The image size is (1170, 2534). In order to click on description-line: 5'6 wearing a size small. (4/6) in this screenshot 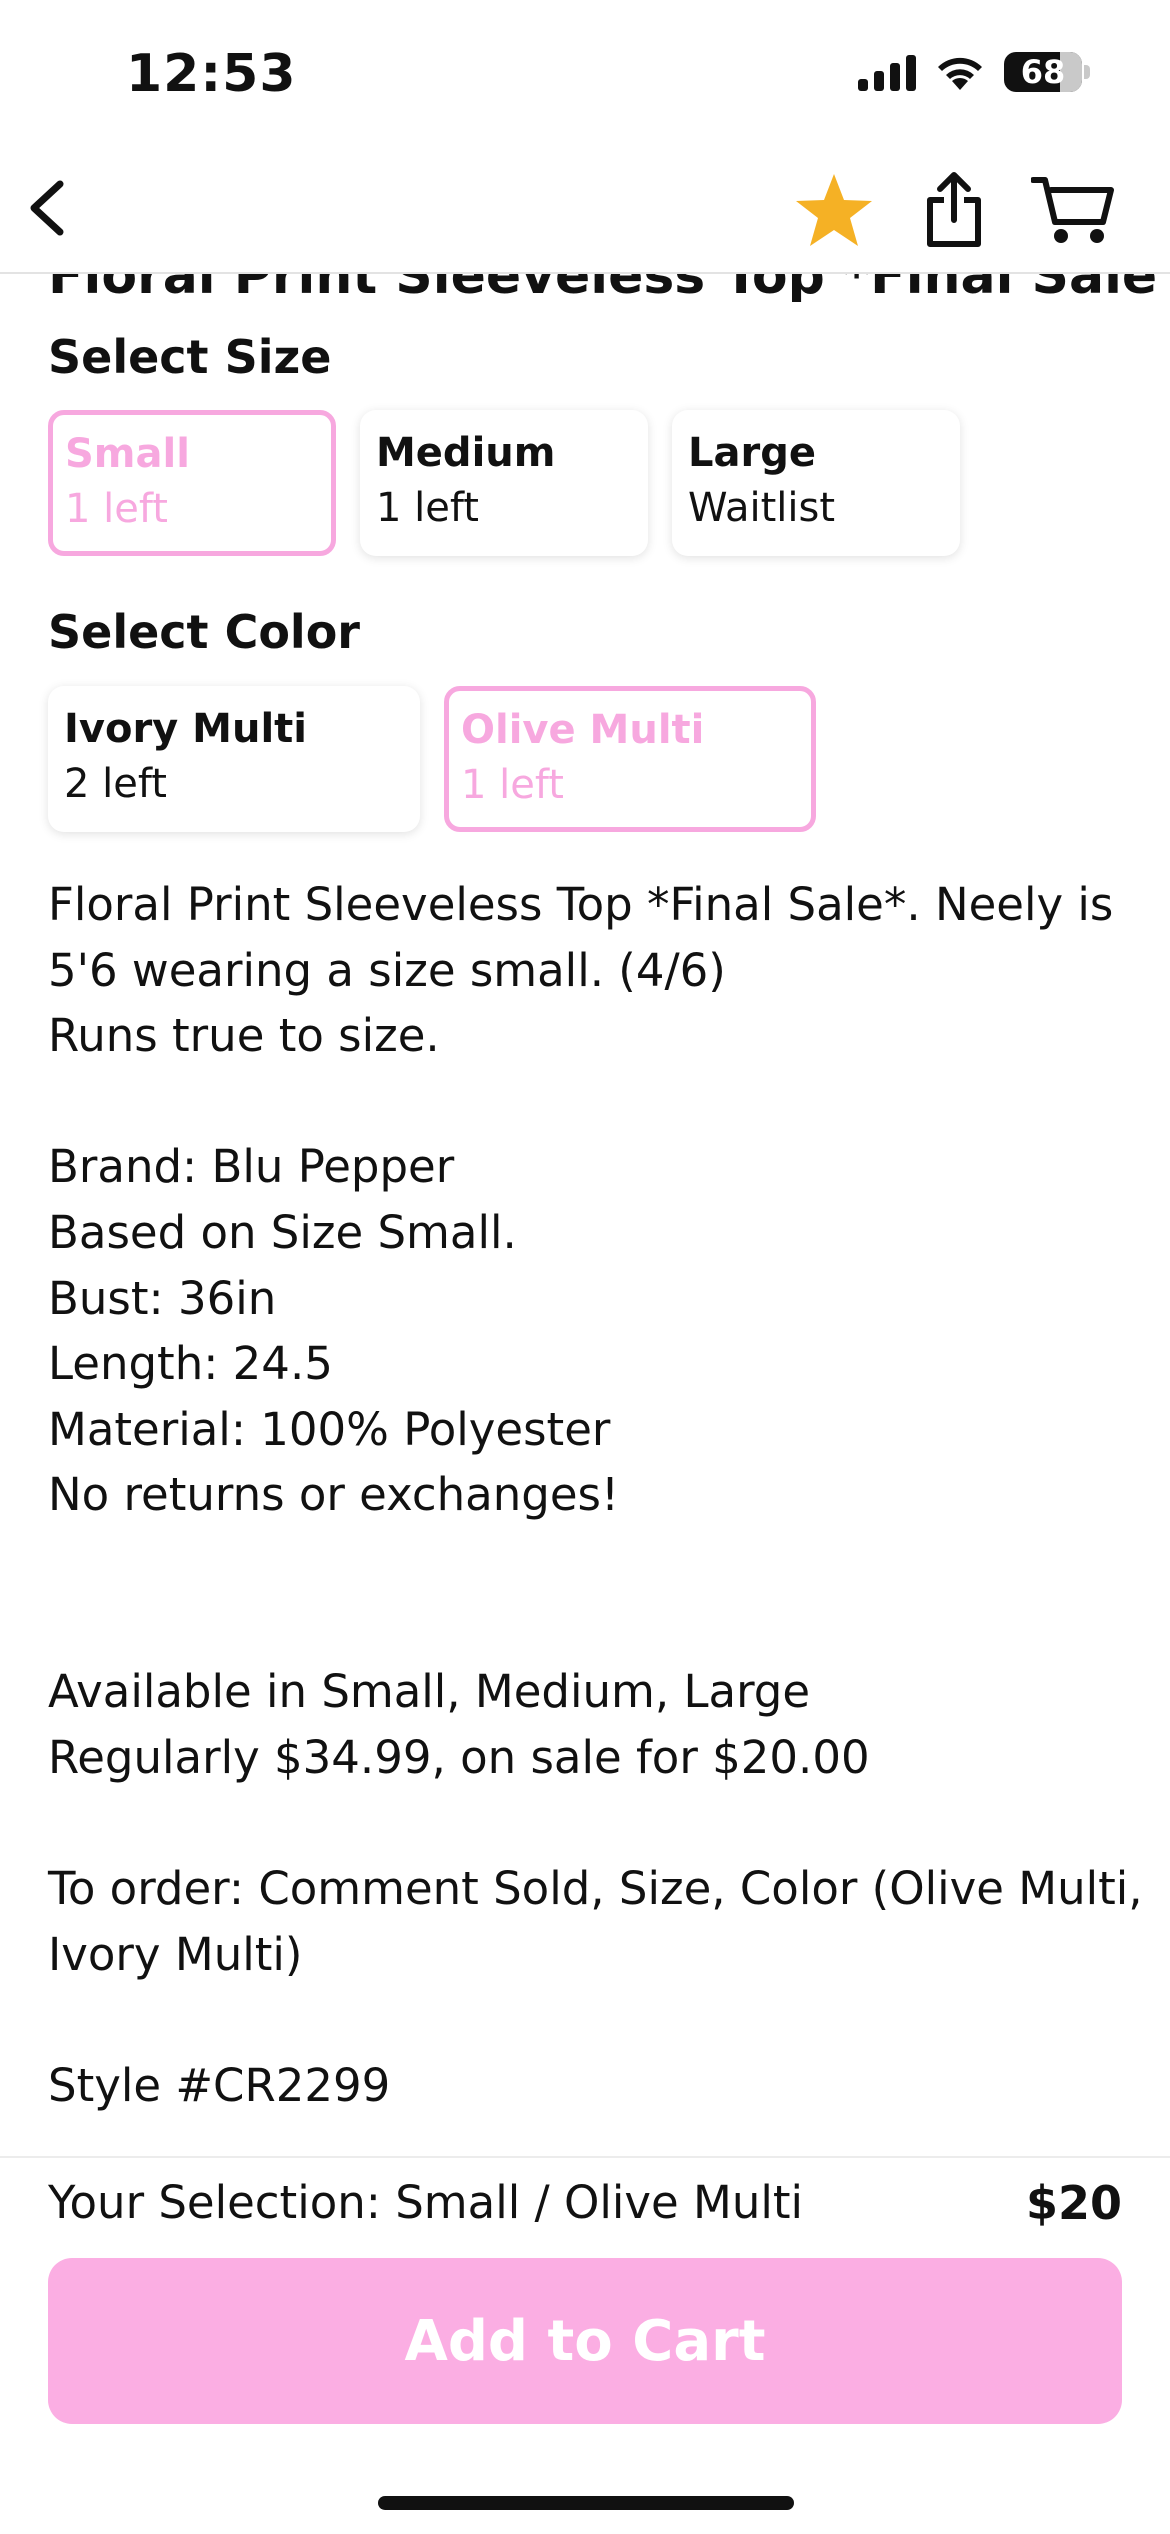, I will do `click(387, 970)`.